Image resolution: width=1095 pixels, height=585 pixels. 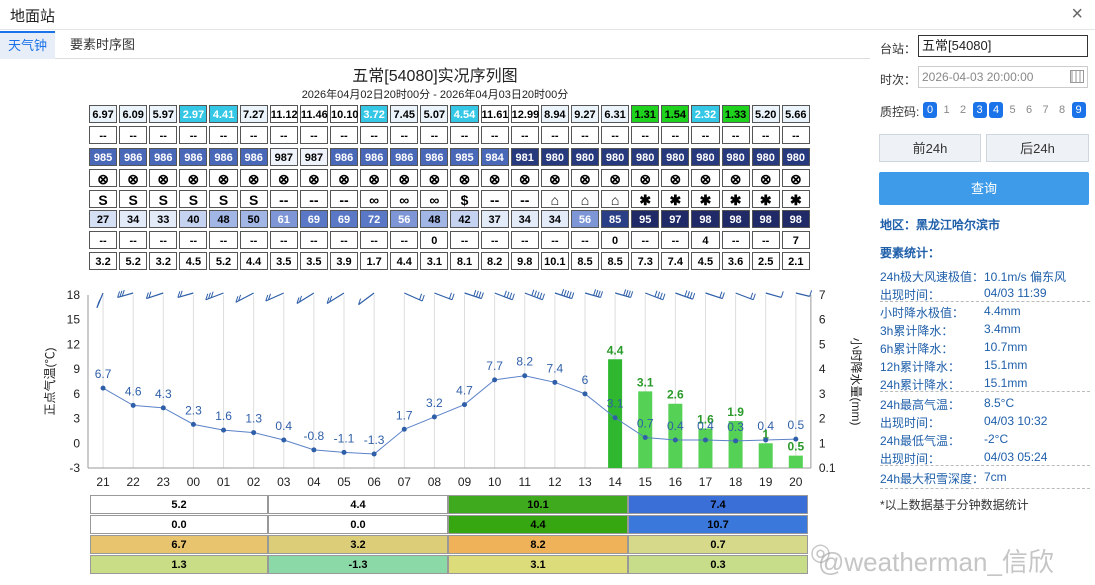 I want to click on cell-weather: ∞, so click(x=404, y=199).